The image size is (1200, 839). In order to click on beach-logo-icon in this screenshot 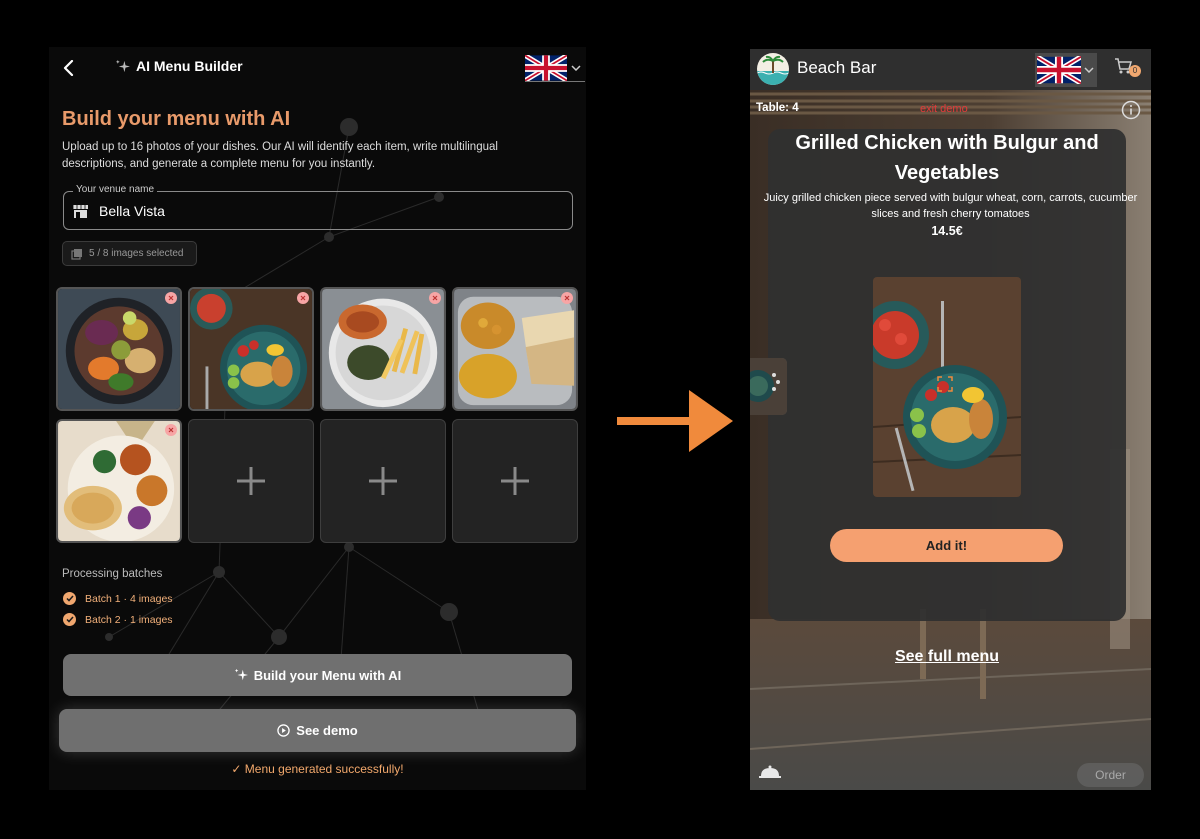, I will do `click(773, 69)`.